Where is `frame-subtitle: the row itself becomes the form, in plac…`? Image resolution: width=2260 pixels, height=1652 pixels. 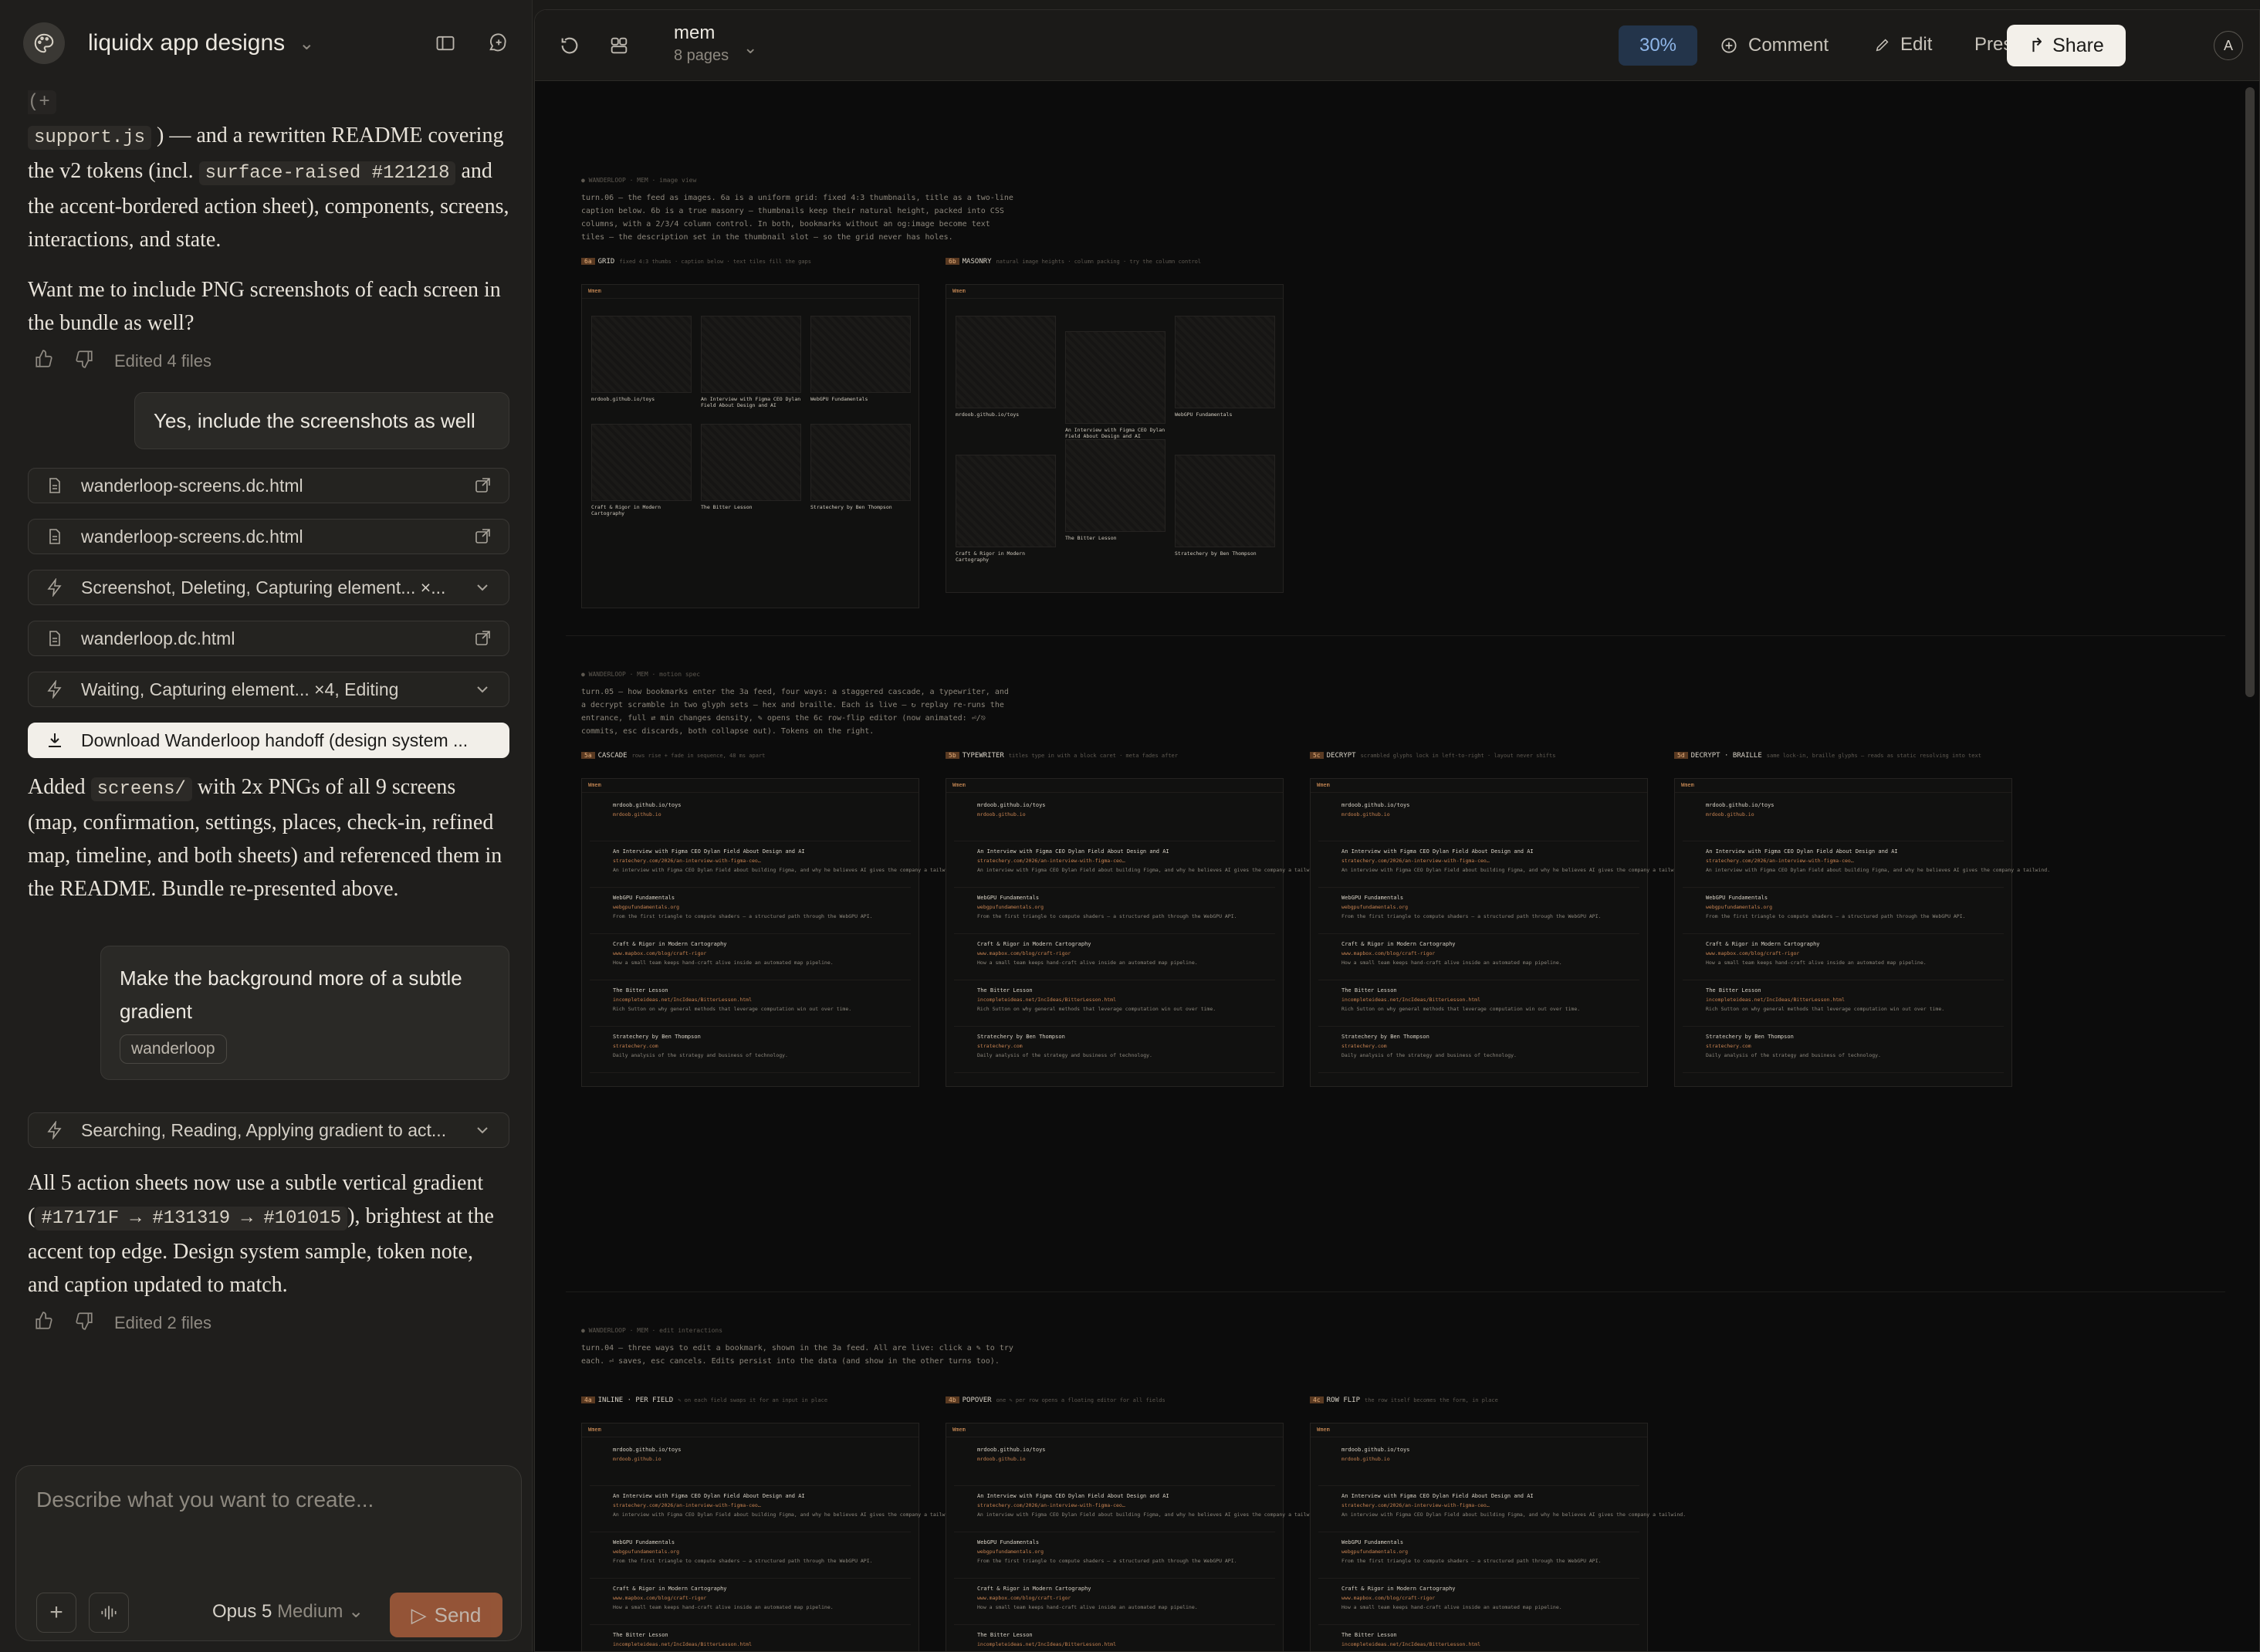 frame-subtitle: the row itself becomes the form, in plac… is located at coordinates (1431, 1400).